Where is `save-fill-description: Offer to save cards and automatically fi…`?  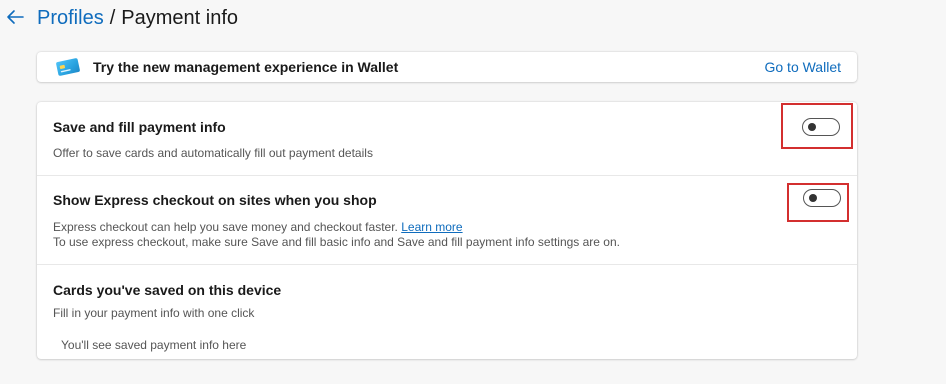
save-fill-description: Offer to save cards and automatically fi… is located at coordinates (213, 153).